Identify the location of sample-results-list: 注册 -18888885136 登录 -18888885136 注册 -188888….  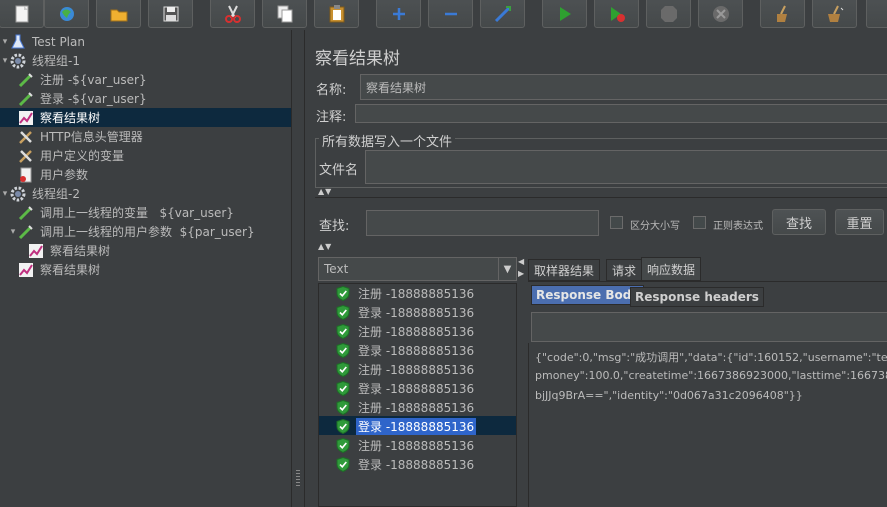
(417, 395).